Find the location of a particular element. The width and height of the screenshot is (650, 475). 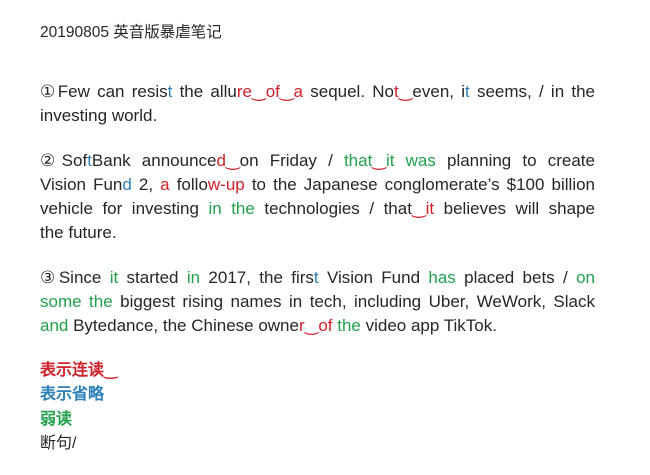

weak-form-segment: it was is located at coordinates (410, 160).